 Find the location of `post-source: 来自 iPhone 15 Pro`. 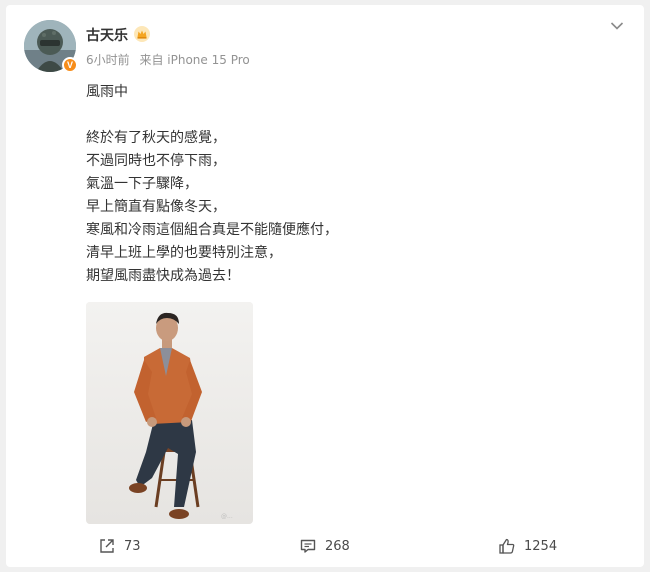

post-source: 来自 iPhone 15 Pro is located at coordinates (194, 60).